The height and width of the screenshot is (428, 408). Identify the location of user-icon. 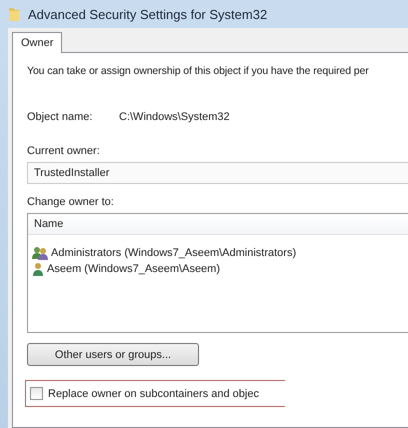
(38, 269).